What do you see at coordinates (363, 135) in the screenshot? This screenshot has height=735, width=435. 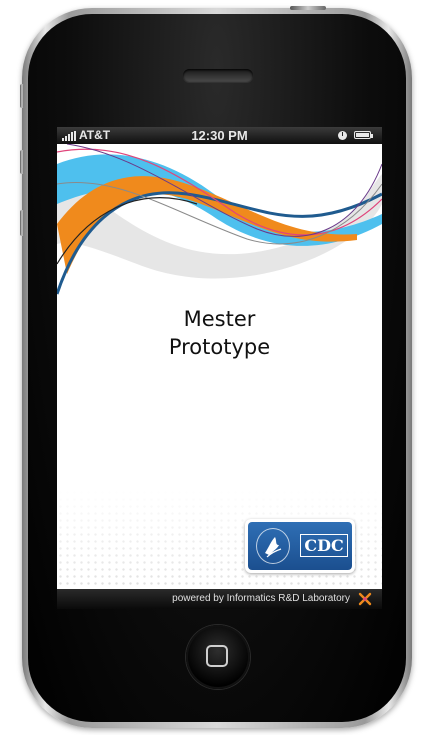 I see `battery-icon` at bounding box center [363, 135].